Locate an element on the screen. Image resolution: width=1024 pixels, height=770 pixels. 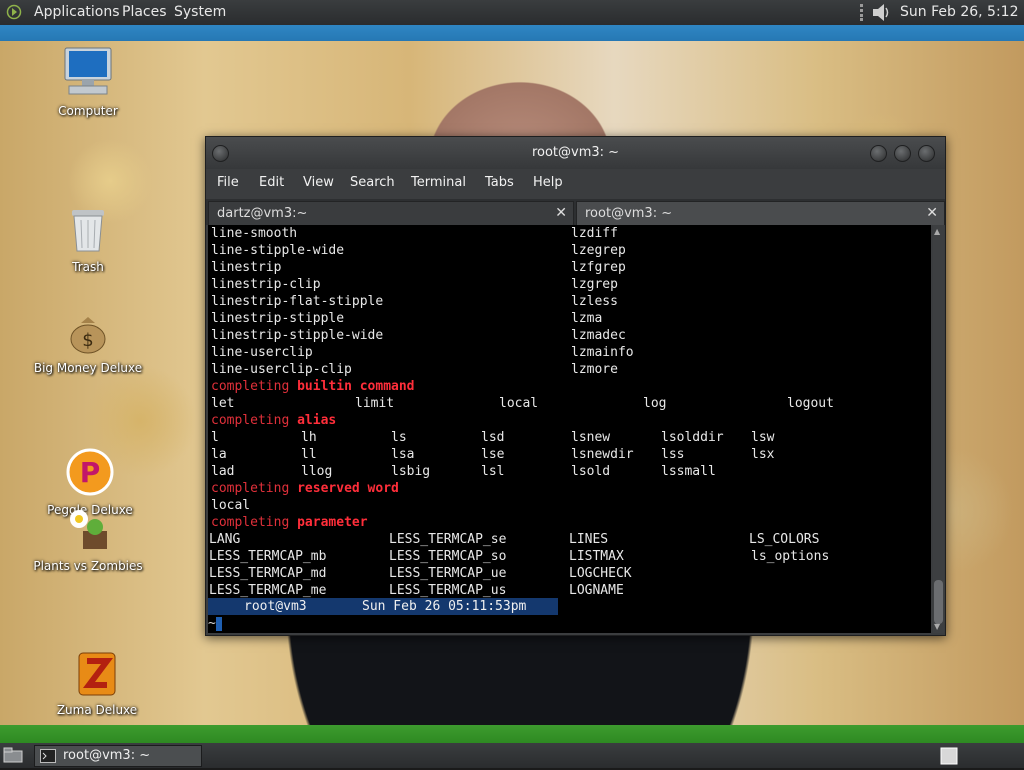
window-title: root@vm3: ~ is located at coordinates (575, 152).